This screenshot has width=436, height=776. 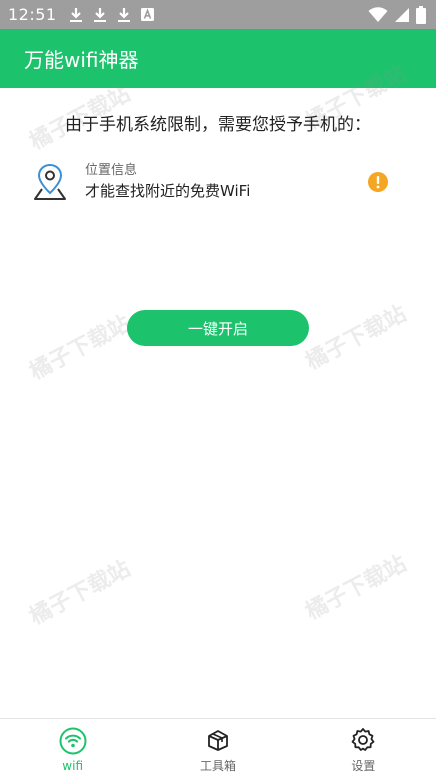 I want to click on enable-button: 一键开启, so click(x=218, y=328).